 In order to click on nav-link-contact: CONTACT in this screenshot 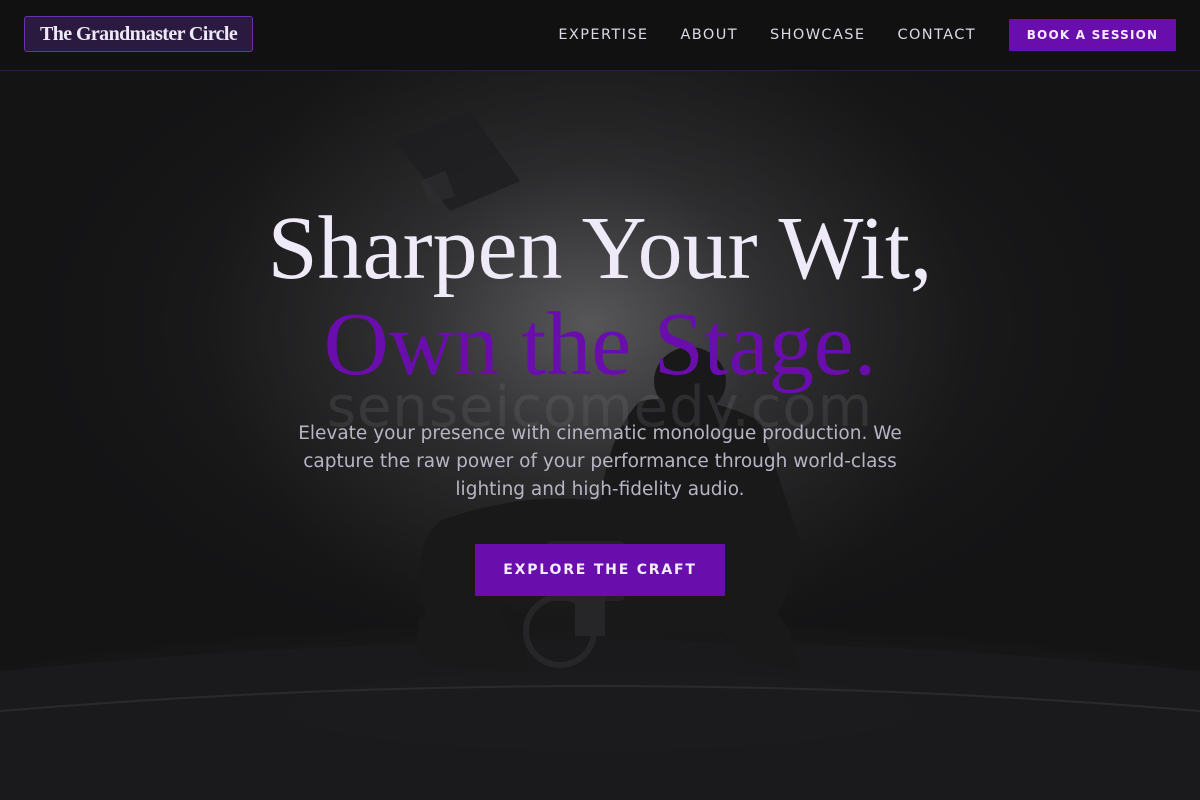, I will do `click(936, 35)`.